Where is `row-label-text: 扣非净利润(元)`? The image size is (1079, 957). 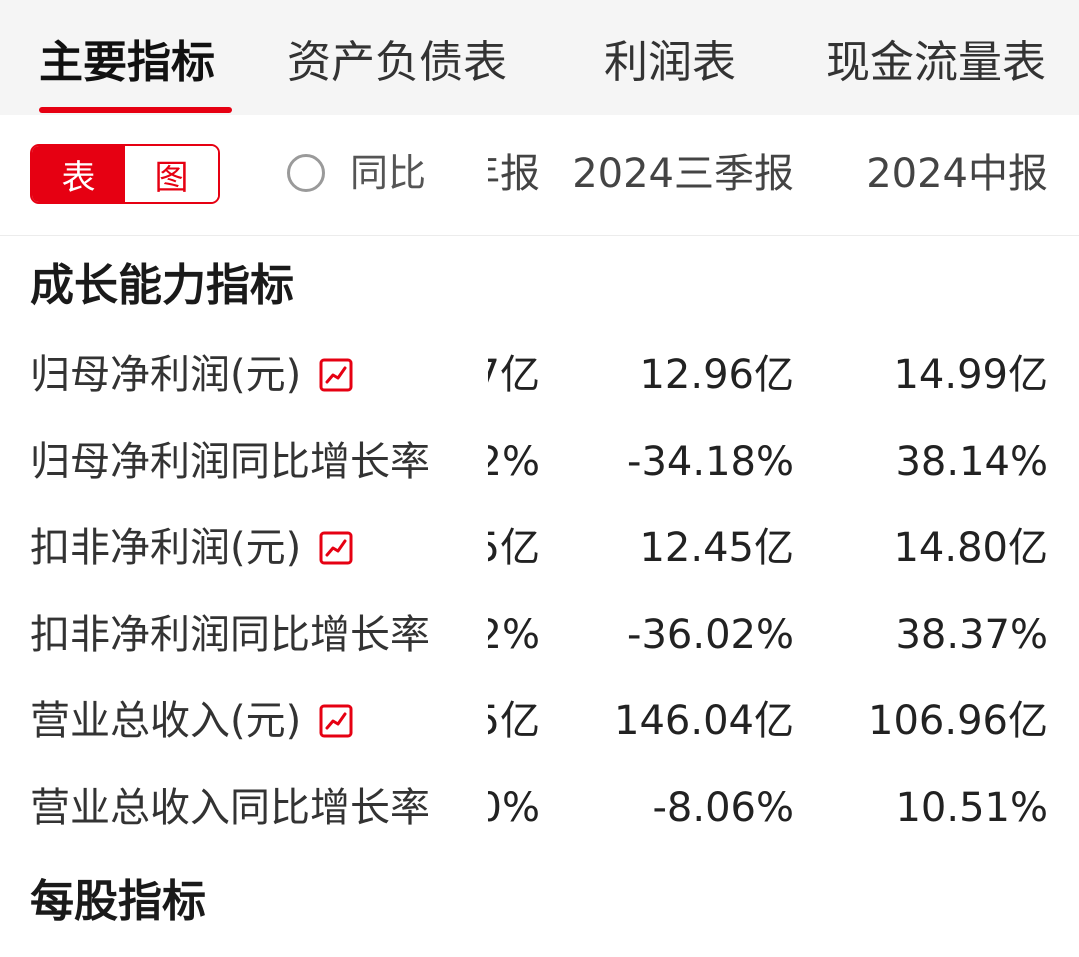 row-label-text: 扣非净利润(元) is located at coordinates (166, 548).